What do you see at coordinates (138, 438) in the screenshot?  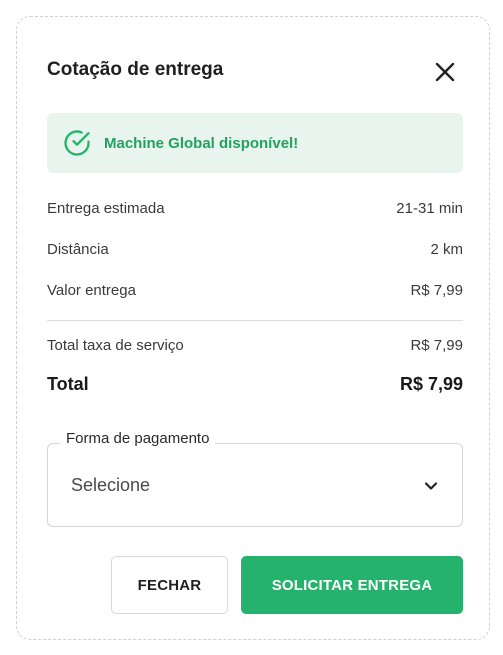 I see `payment-method-label: Forma de pagamento` at bounding box center [138, 438].